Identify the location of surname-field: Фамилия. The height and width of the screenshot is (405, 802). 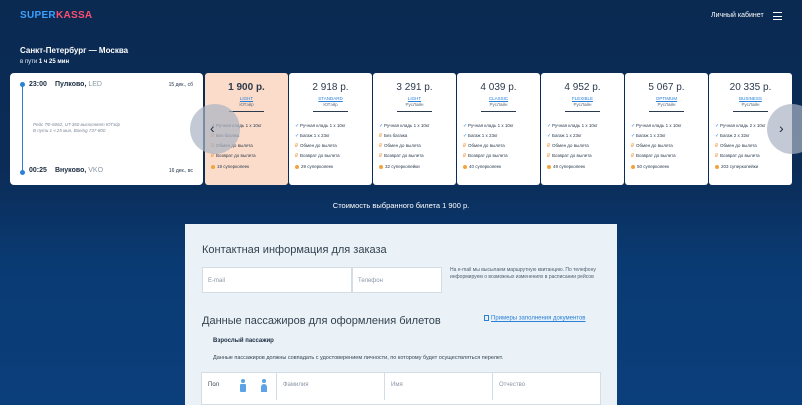
(331, 386).